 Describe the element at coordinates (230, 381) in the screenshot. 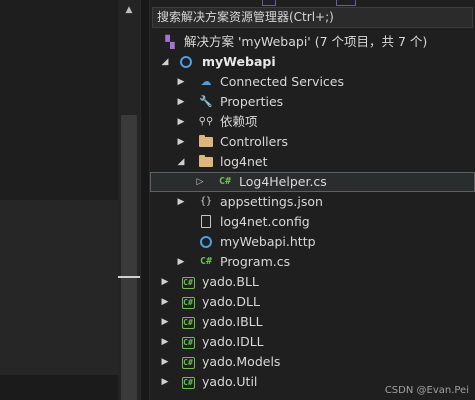

I see `project-label: yado.Util` at that location.